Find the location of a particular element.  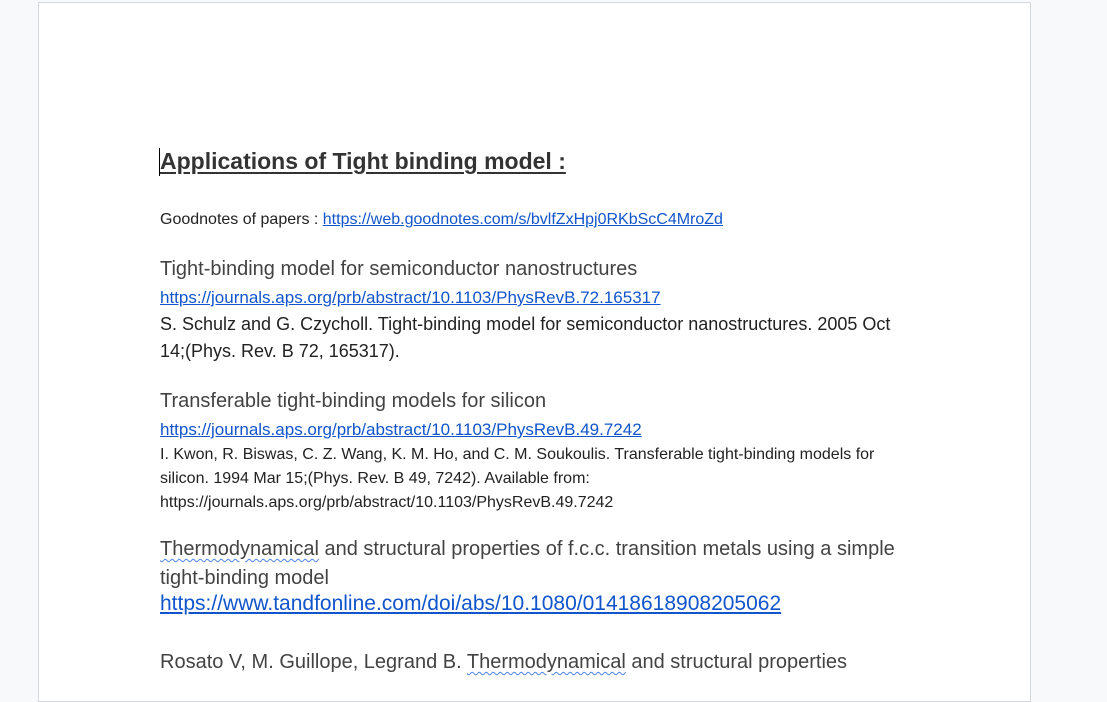

goodnotes-label: Goodnotes of papers : is located at coordinates (241, 219).